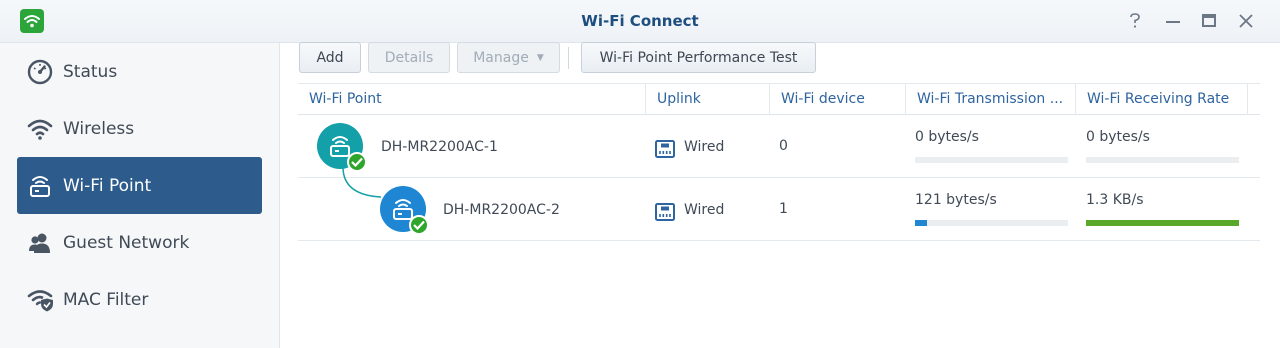 This screenshot has height=348, width=1280. Describe the element at coordinates (708, 99) in the screenshot. I see `column-header-uplink: Uplink` at that location.